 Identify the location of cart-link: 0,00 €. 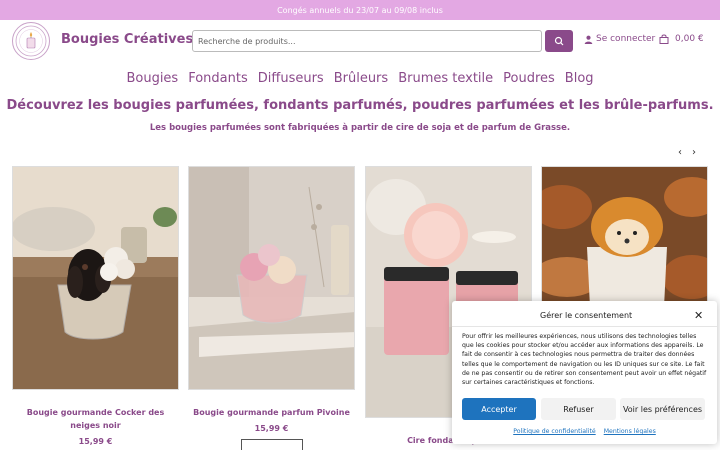
(681, 39).